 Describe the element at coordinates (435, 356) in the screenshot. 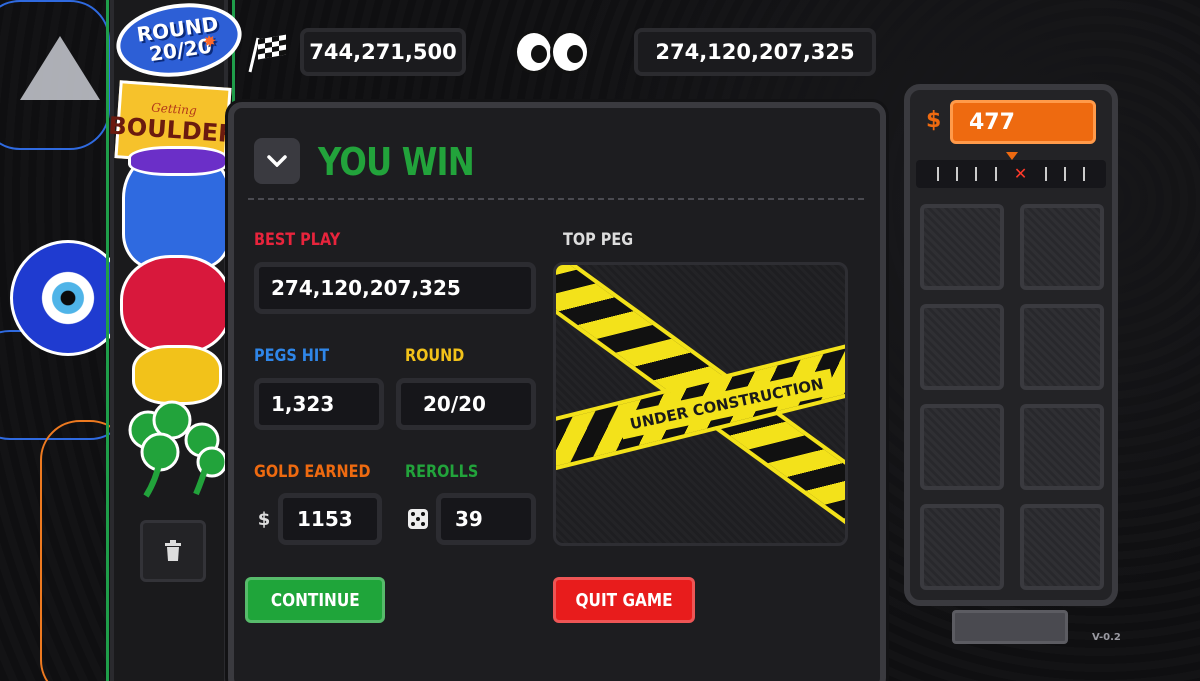

I see `round-label: ROUND` at that location.